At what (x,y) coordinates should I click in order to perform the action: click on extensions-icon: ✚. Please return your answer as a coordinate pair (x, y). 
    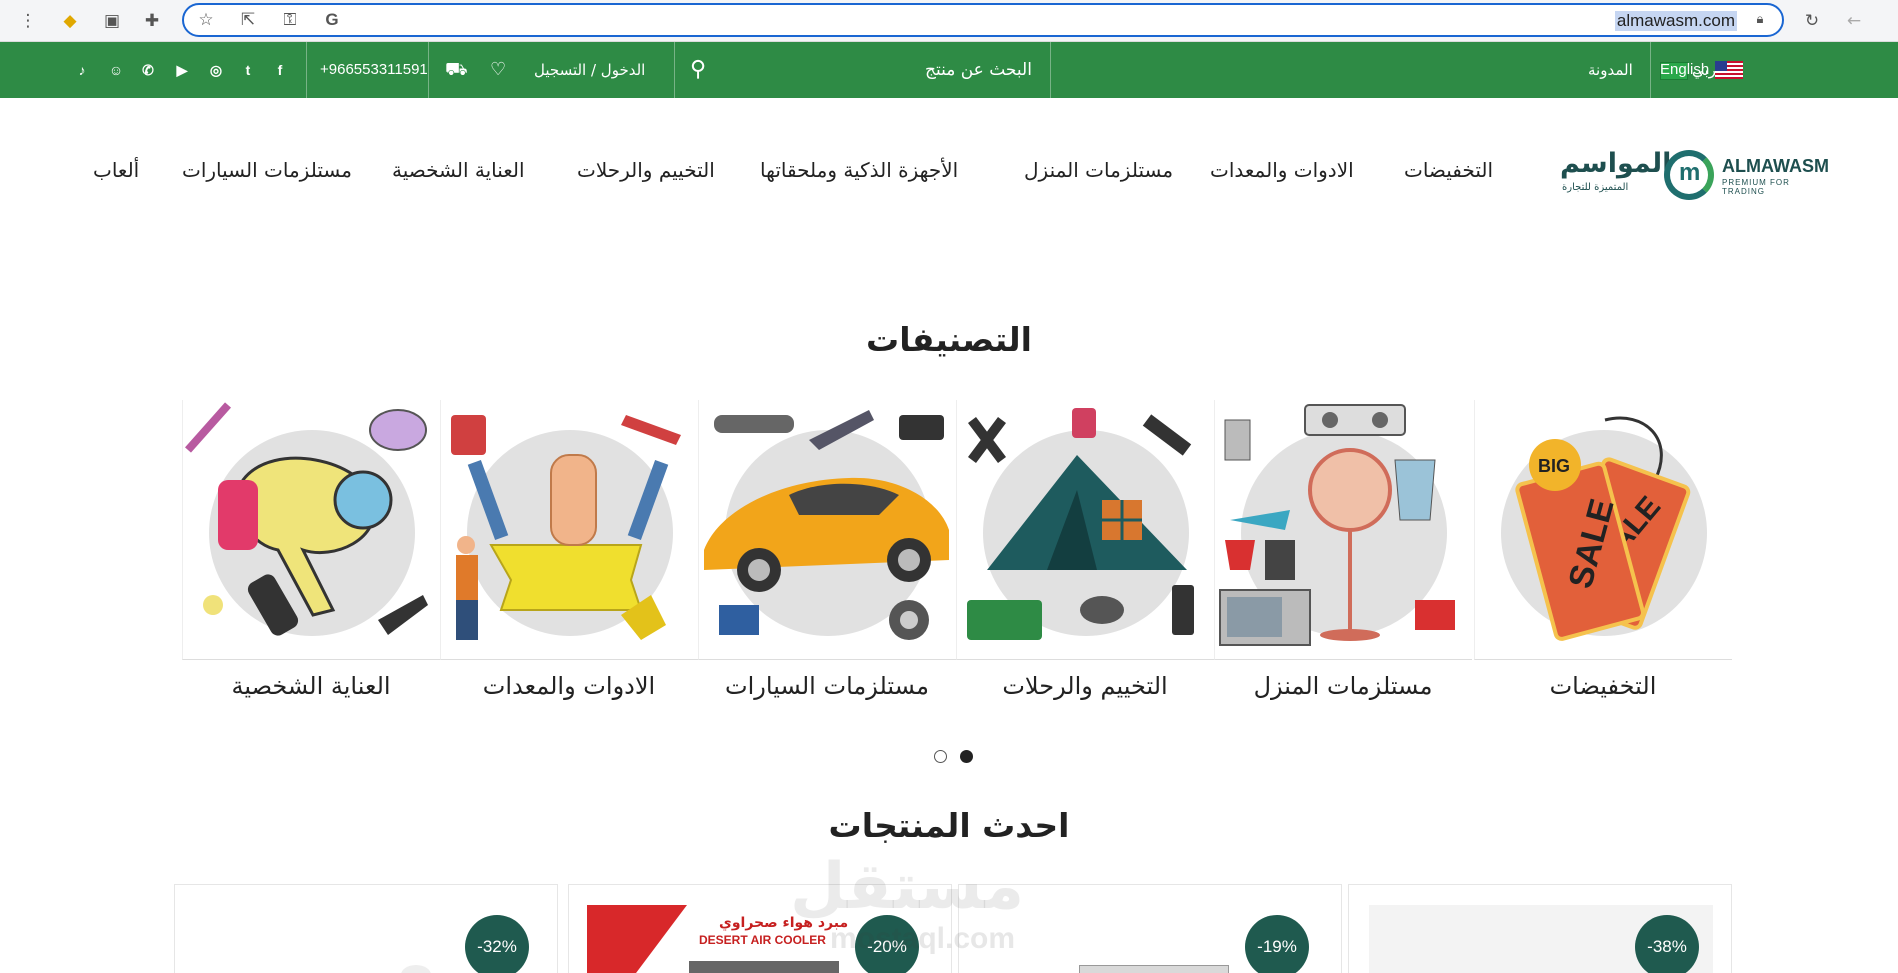
    Looking at the image, I should click on (152, 21).